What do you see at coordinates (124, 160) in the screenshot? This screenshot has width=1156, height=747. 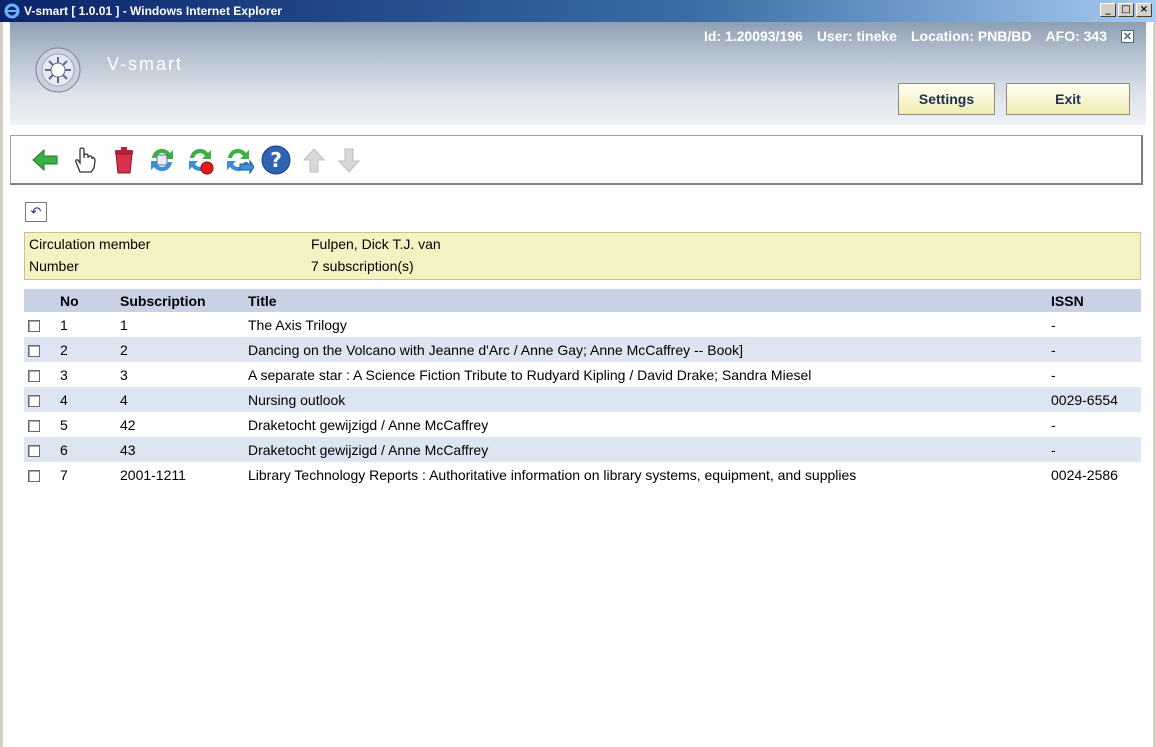 I see `delete-bin-icon` at bounding box center [124, 160].